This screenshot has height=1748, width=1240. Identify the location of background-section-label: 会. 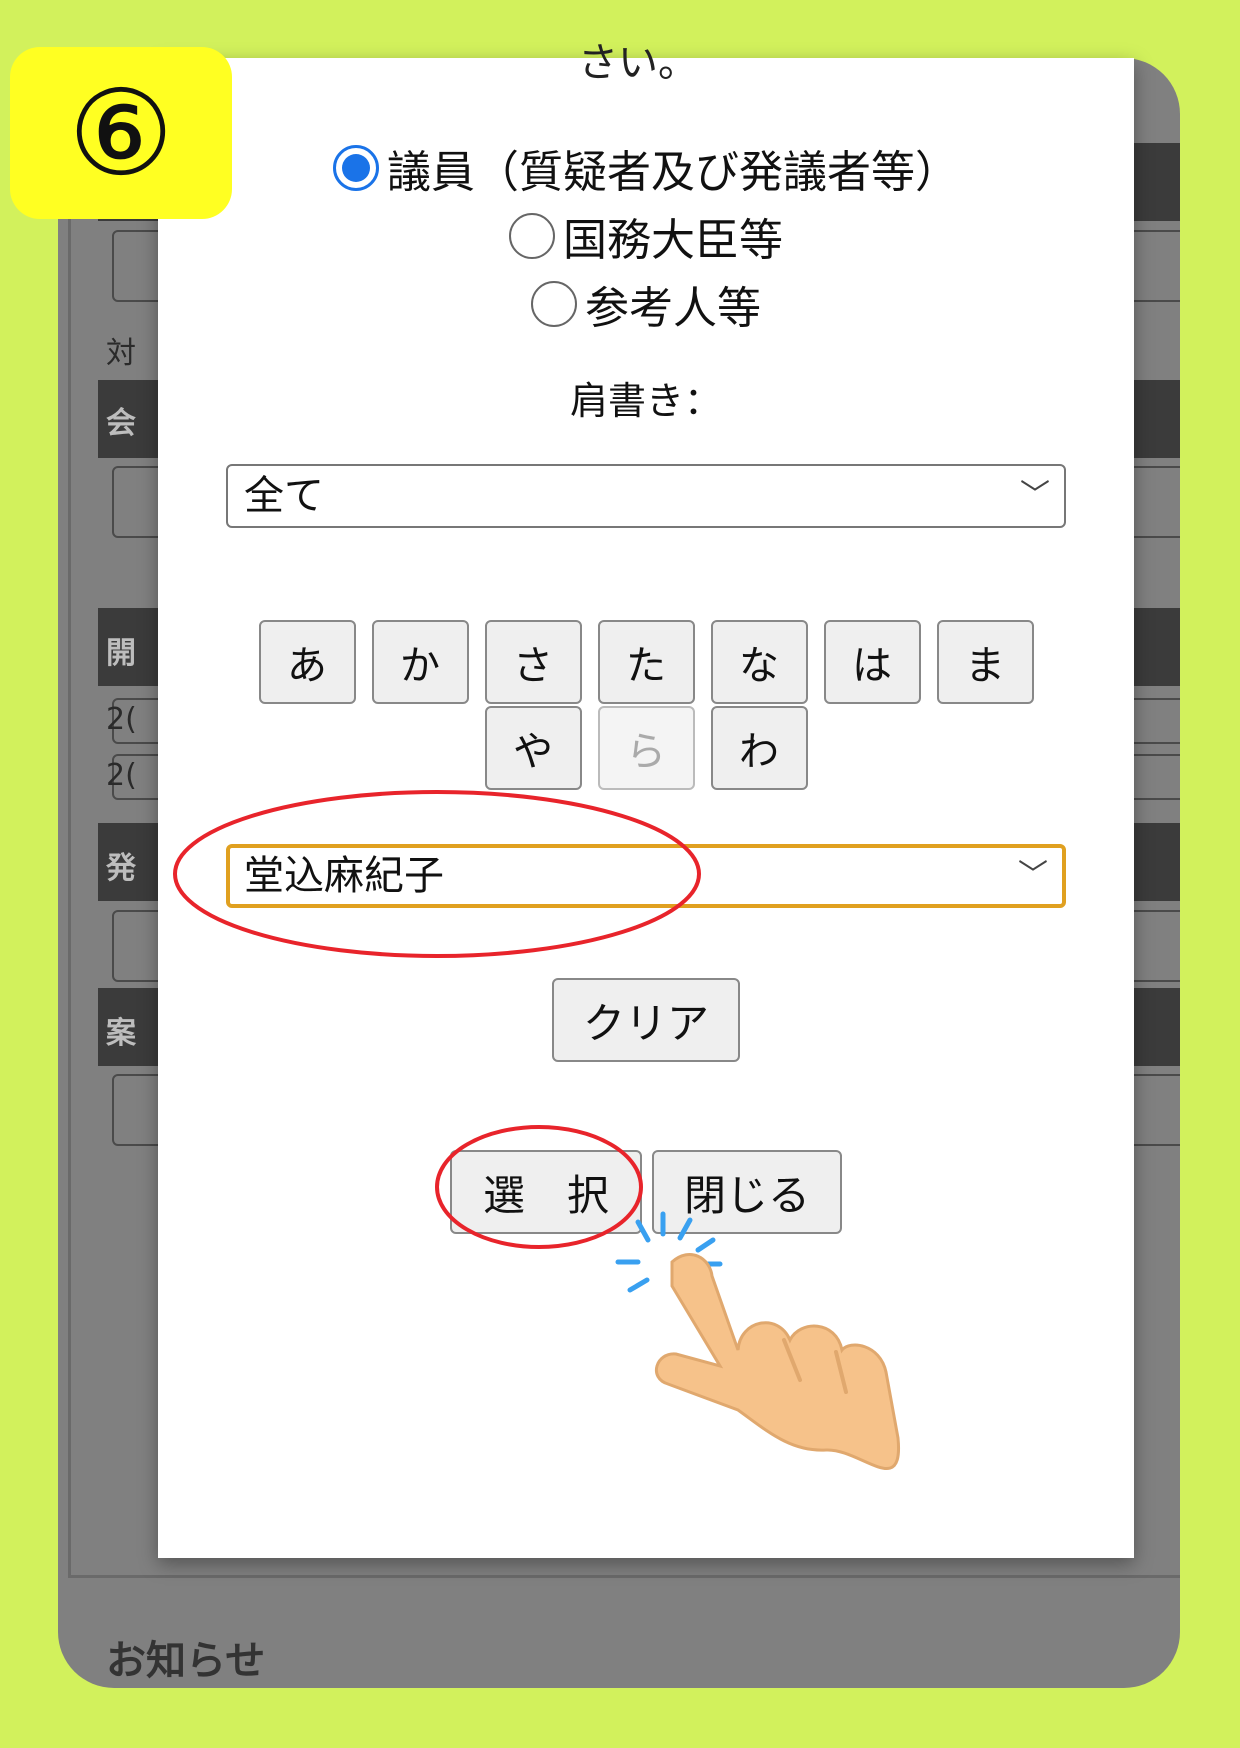
(121, 423).